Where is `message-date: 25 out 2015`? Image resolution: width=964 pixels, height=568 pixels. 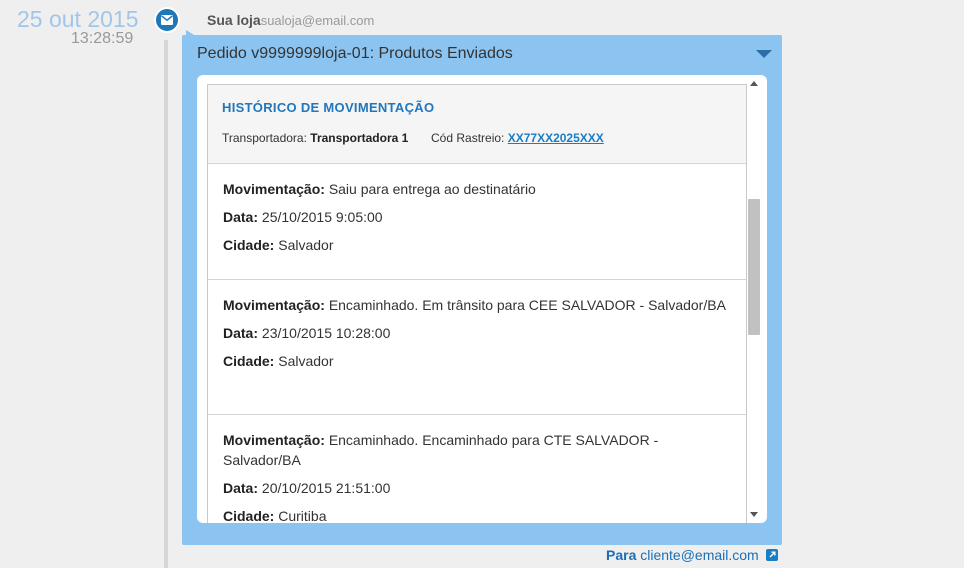
message-date: 25 out 2015 is located at coordinates (78, 19).